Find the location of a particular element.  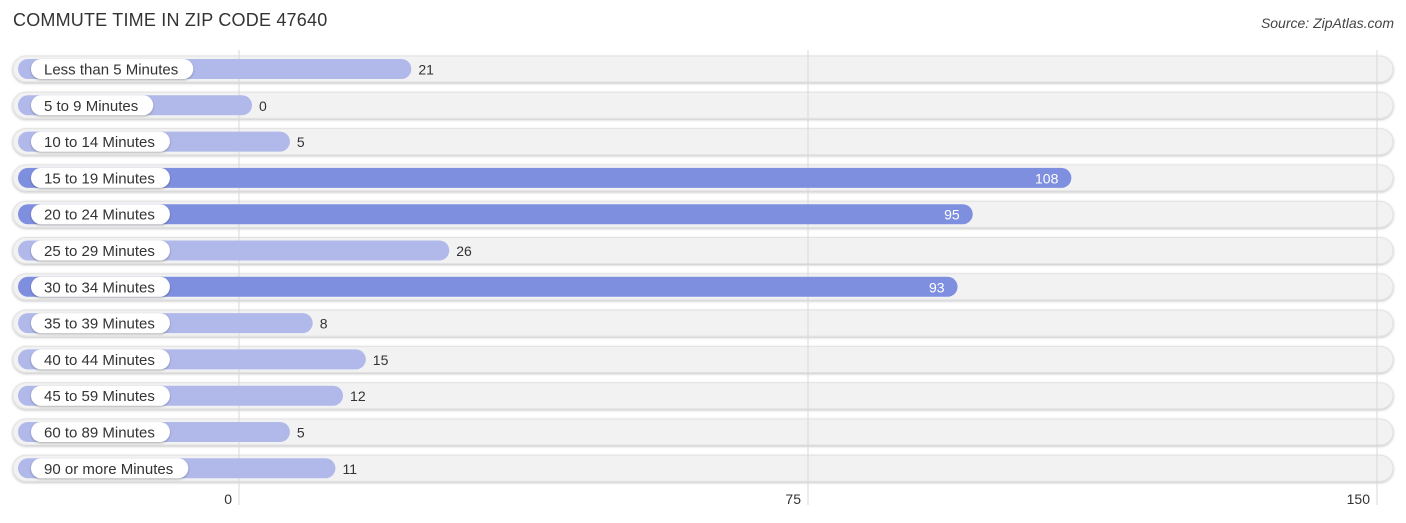

x-tick-label: 0 is located at coordinates (228, 499).